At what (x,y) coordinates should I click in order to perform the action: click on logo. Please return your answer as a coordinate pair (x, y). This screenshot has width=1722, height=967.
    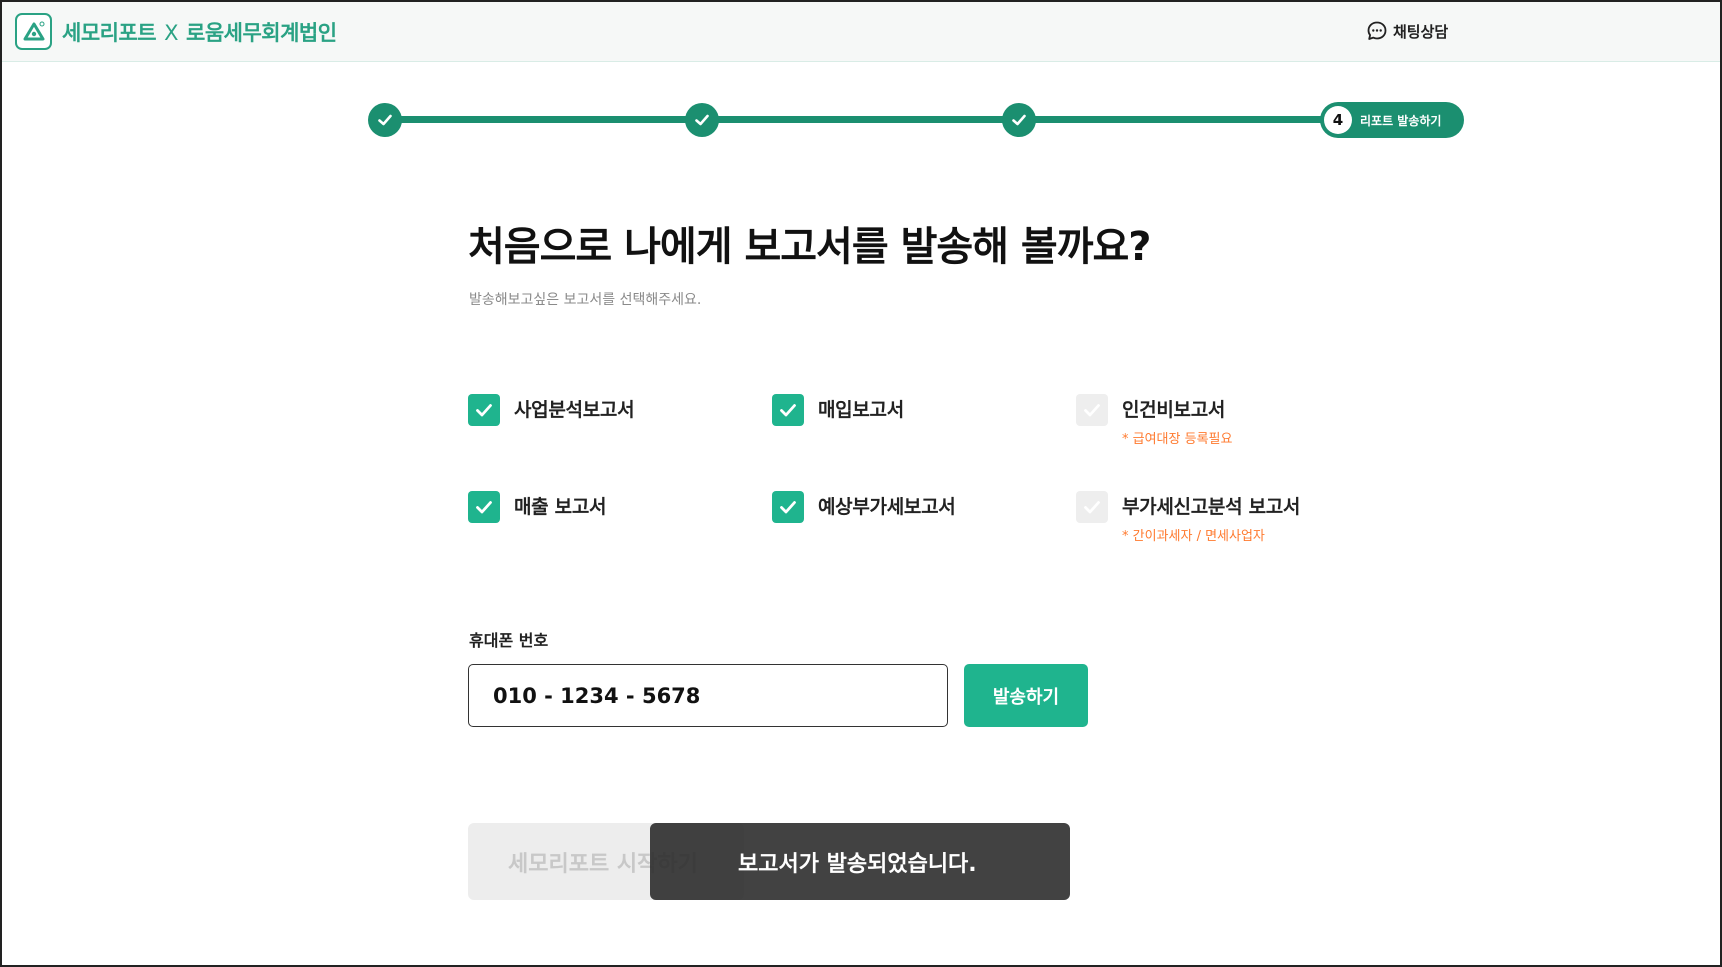
    Looking at the image, I should click on (33, 31).